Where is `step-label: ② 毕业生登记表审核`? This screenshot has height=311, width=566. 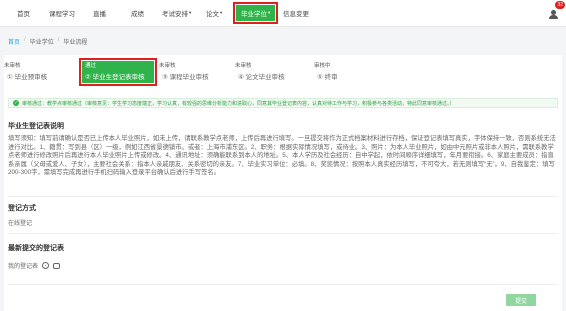
step-label: ② 毕业生登记表审核 is located at coordinates (115, 77).